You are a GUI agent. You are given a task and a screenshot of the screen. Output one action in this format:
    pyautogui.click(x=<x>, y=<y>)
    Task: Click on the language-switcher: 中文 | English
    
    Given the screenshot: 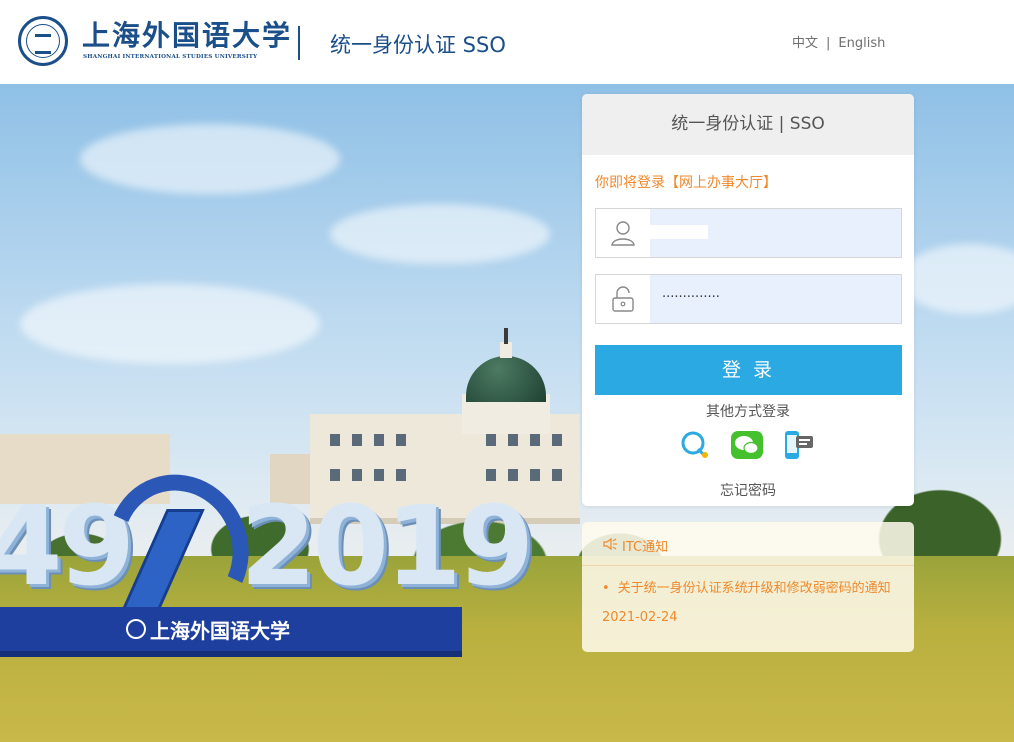 What is the action you would take?
    pyautogui.click(x=838, y=41)
    